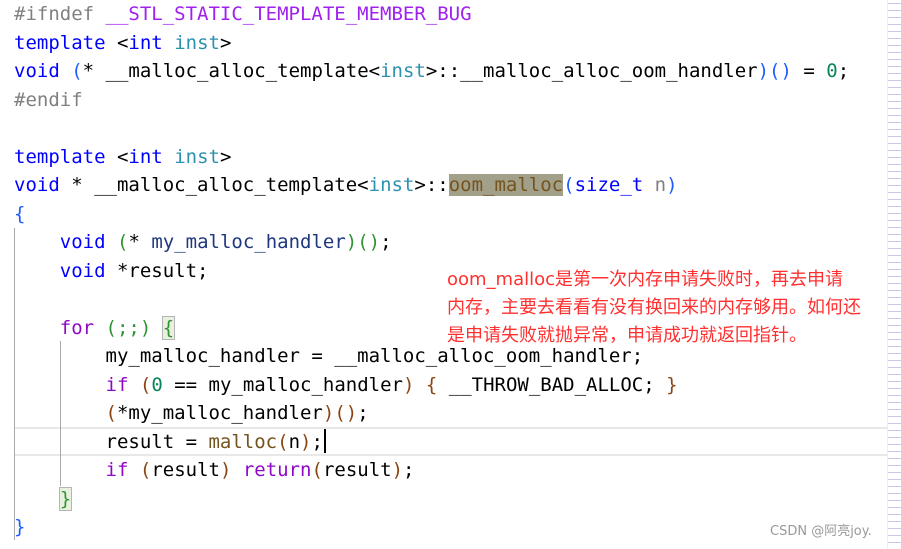  Describe the element at coordinates (157, 270) in the screenshot. I see `code-token: *result;` at that location.